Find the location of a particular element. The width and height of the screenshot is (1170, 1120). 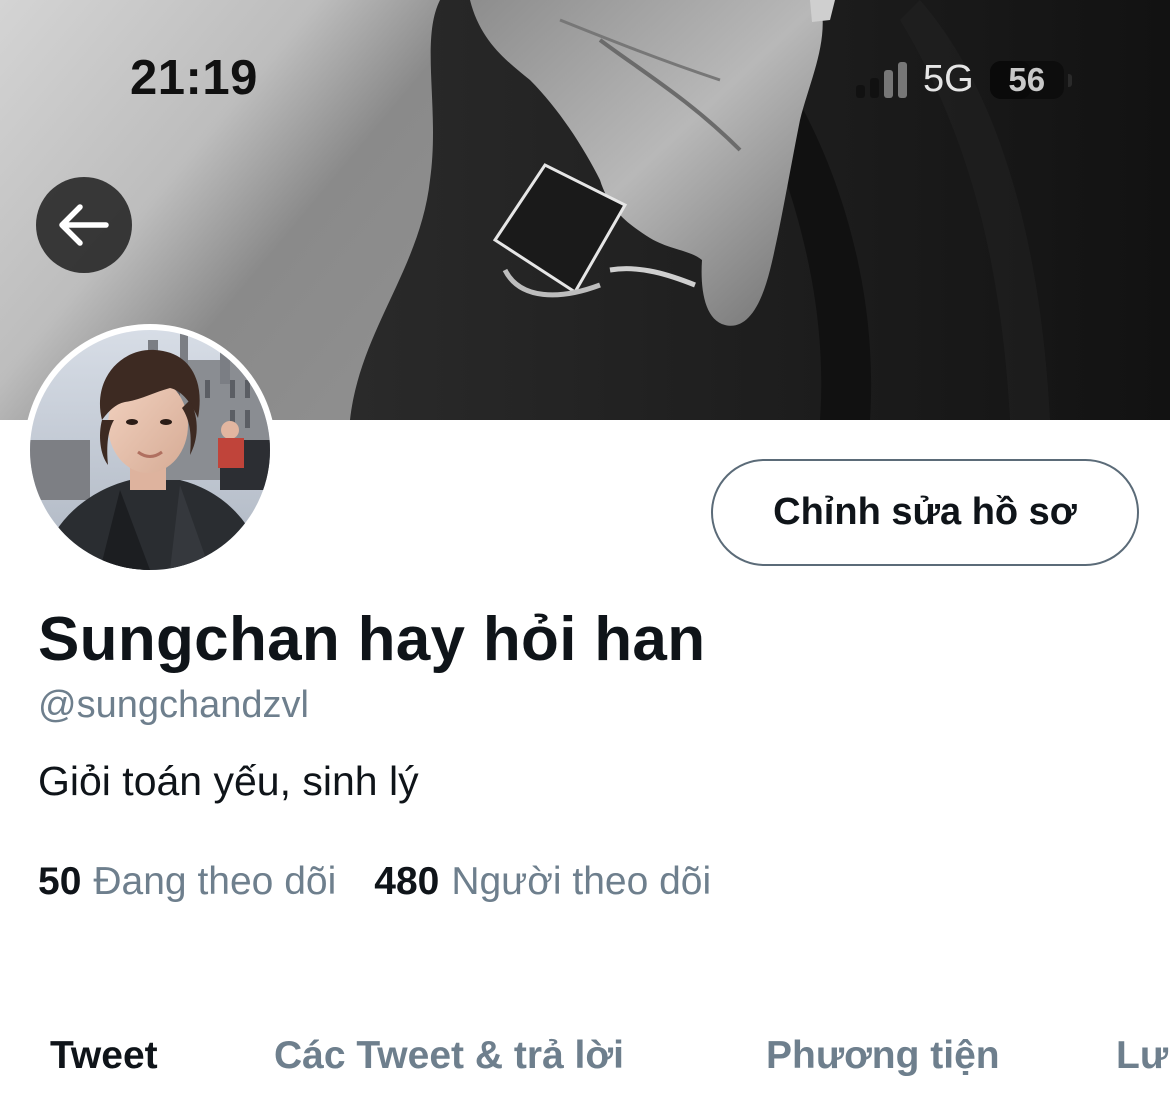

following-link: 50 Đang theo dõi is located at coordinates (187, 882).